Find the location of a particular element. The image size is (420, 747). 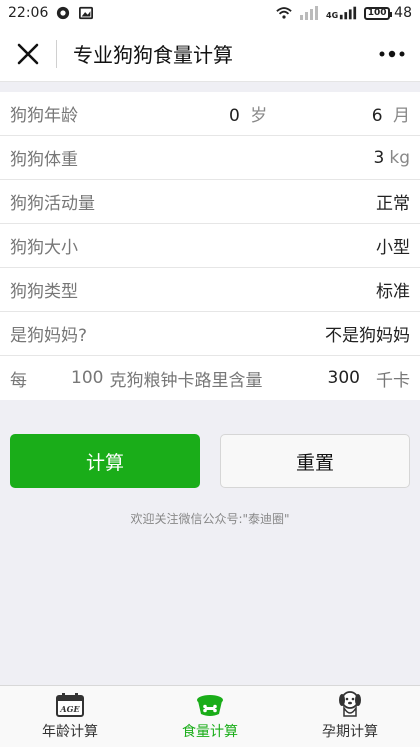

activity-row: 狗狗活动量 正常 is located at coordinates (210, 202).